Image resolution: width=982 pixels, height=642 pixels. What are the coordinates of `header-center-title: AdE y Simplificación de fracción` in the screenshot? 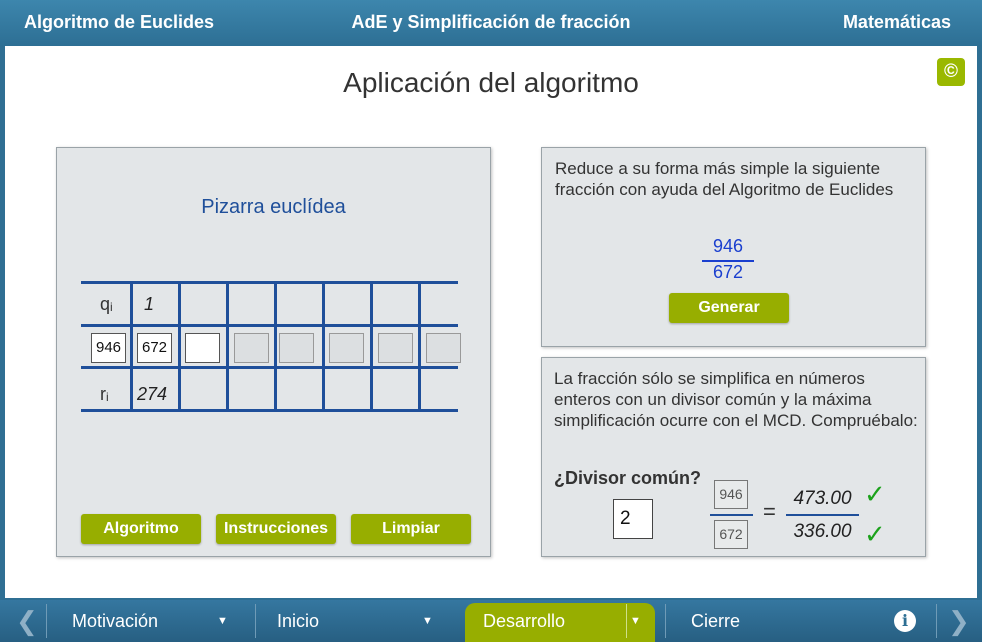 It's located at (491, 22).